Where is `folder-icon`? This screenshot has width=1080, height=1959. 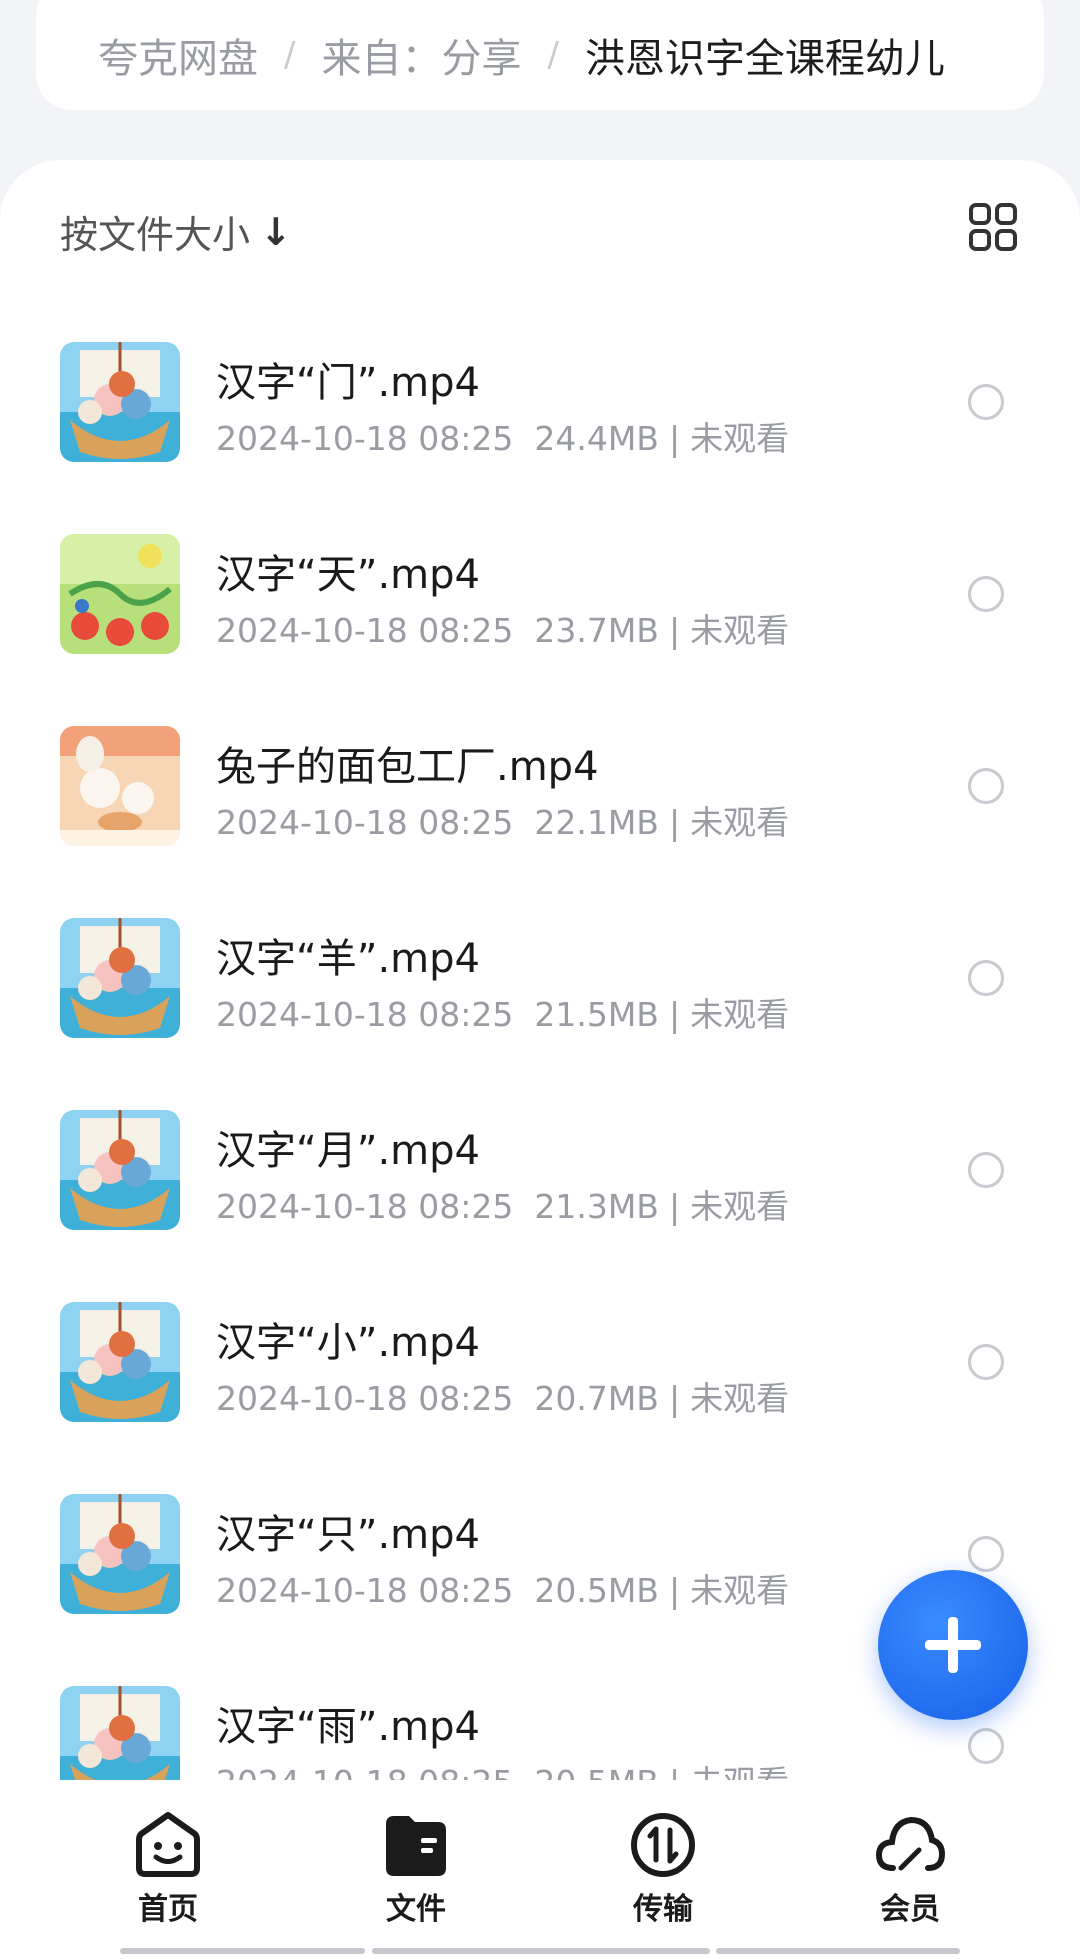 folder-icon is located at coordinates (416, 1846).